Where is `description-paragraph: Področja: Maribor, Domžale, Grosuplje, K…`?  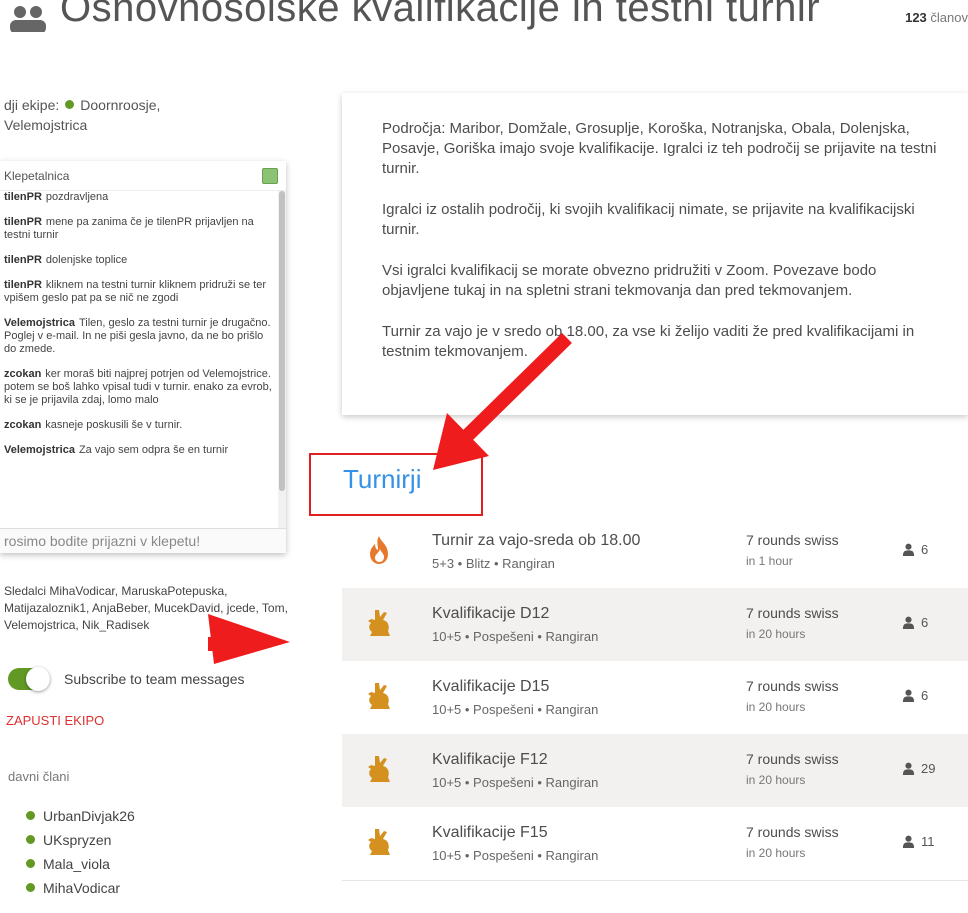
description-paragraph: Področja: Maribor, Domžale, Grosuplje, K… is located at coordinates (659, 148).